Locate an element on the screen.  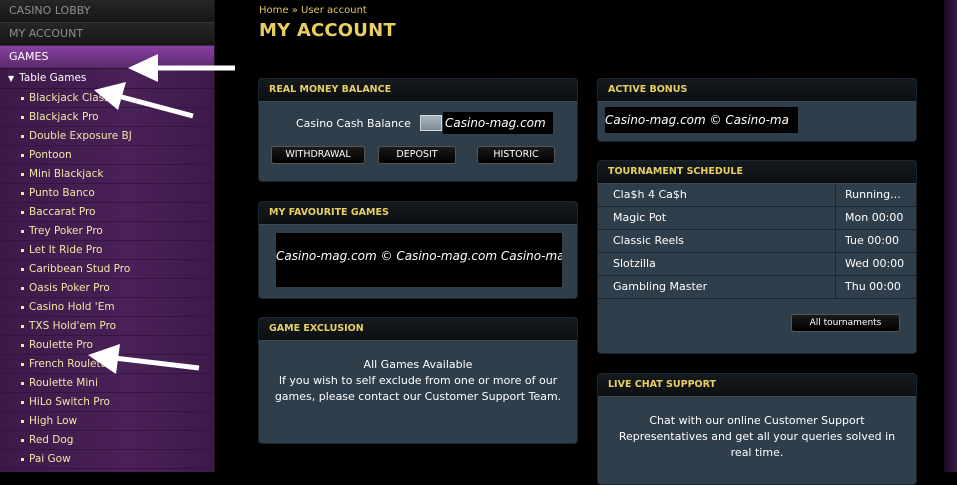
game-list-item: Double Exposure BJ is located at coordinates (107, 136).